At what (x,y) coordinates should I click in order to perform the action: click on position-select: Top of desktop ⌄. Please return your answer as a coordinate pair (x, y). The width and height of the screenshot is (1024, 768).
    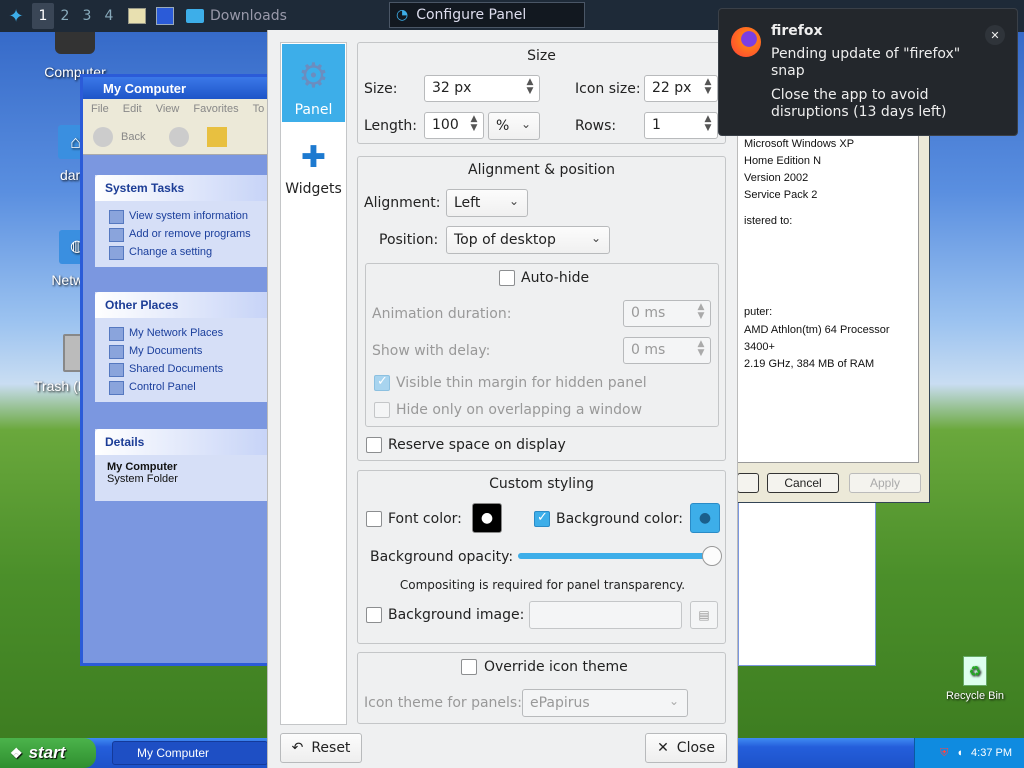
    Looking at the image, I should click on (528, 240).